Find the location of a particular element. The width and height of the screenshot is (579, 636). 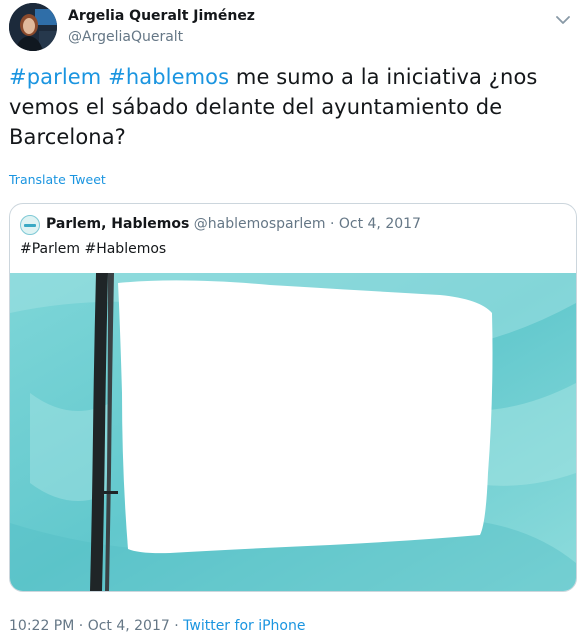

tweet-date: Oct 4, 2017 is located at coordinates (129, 626).